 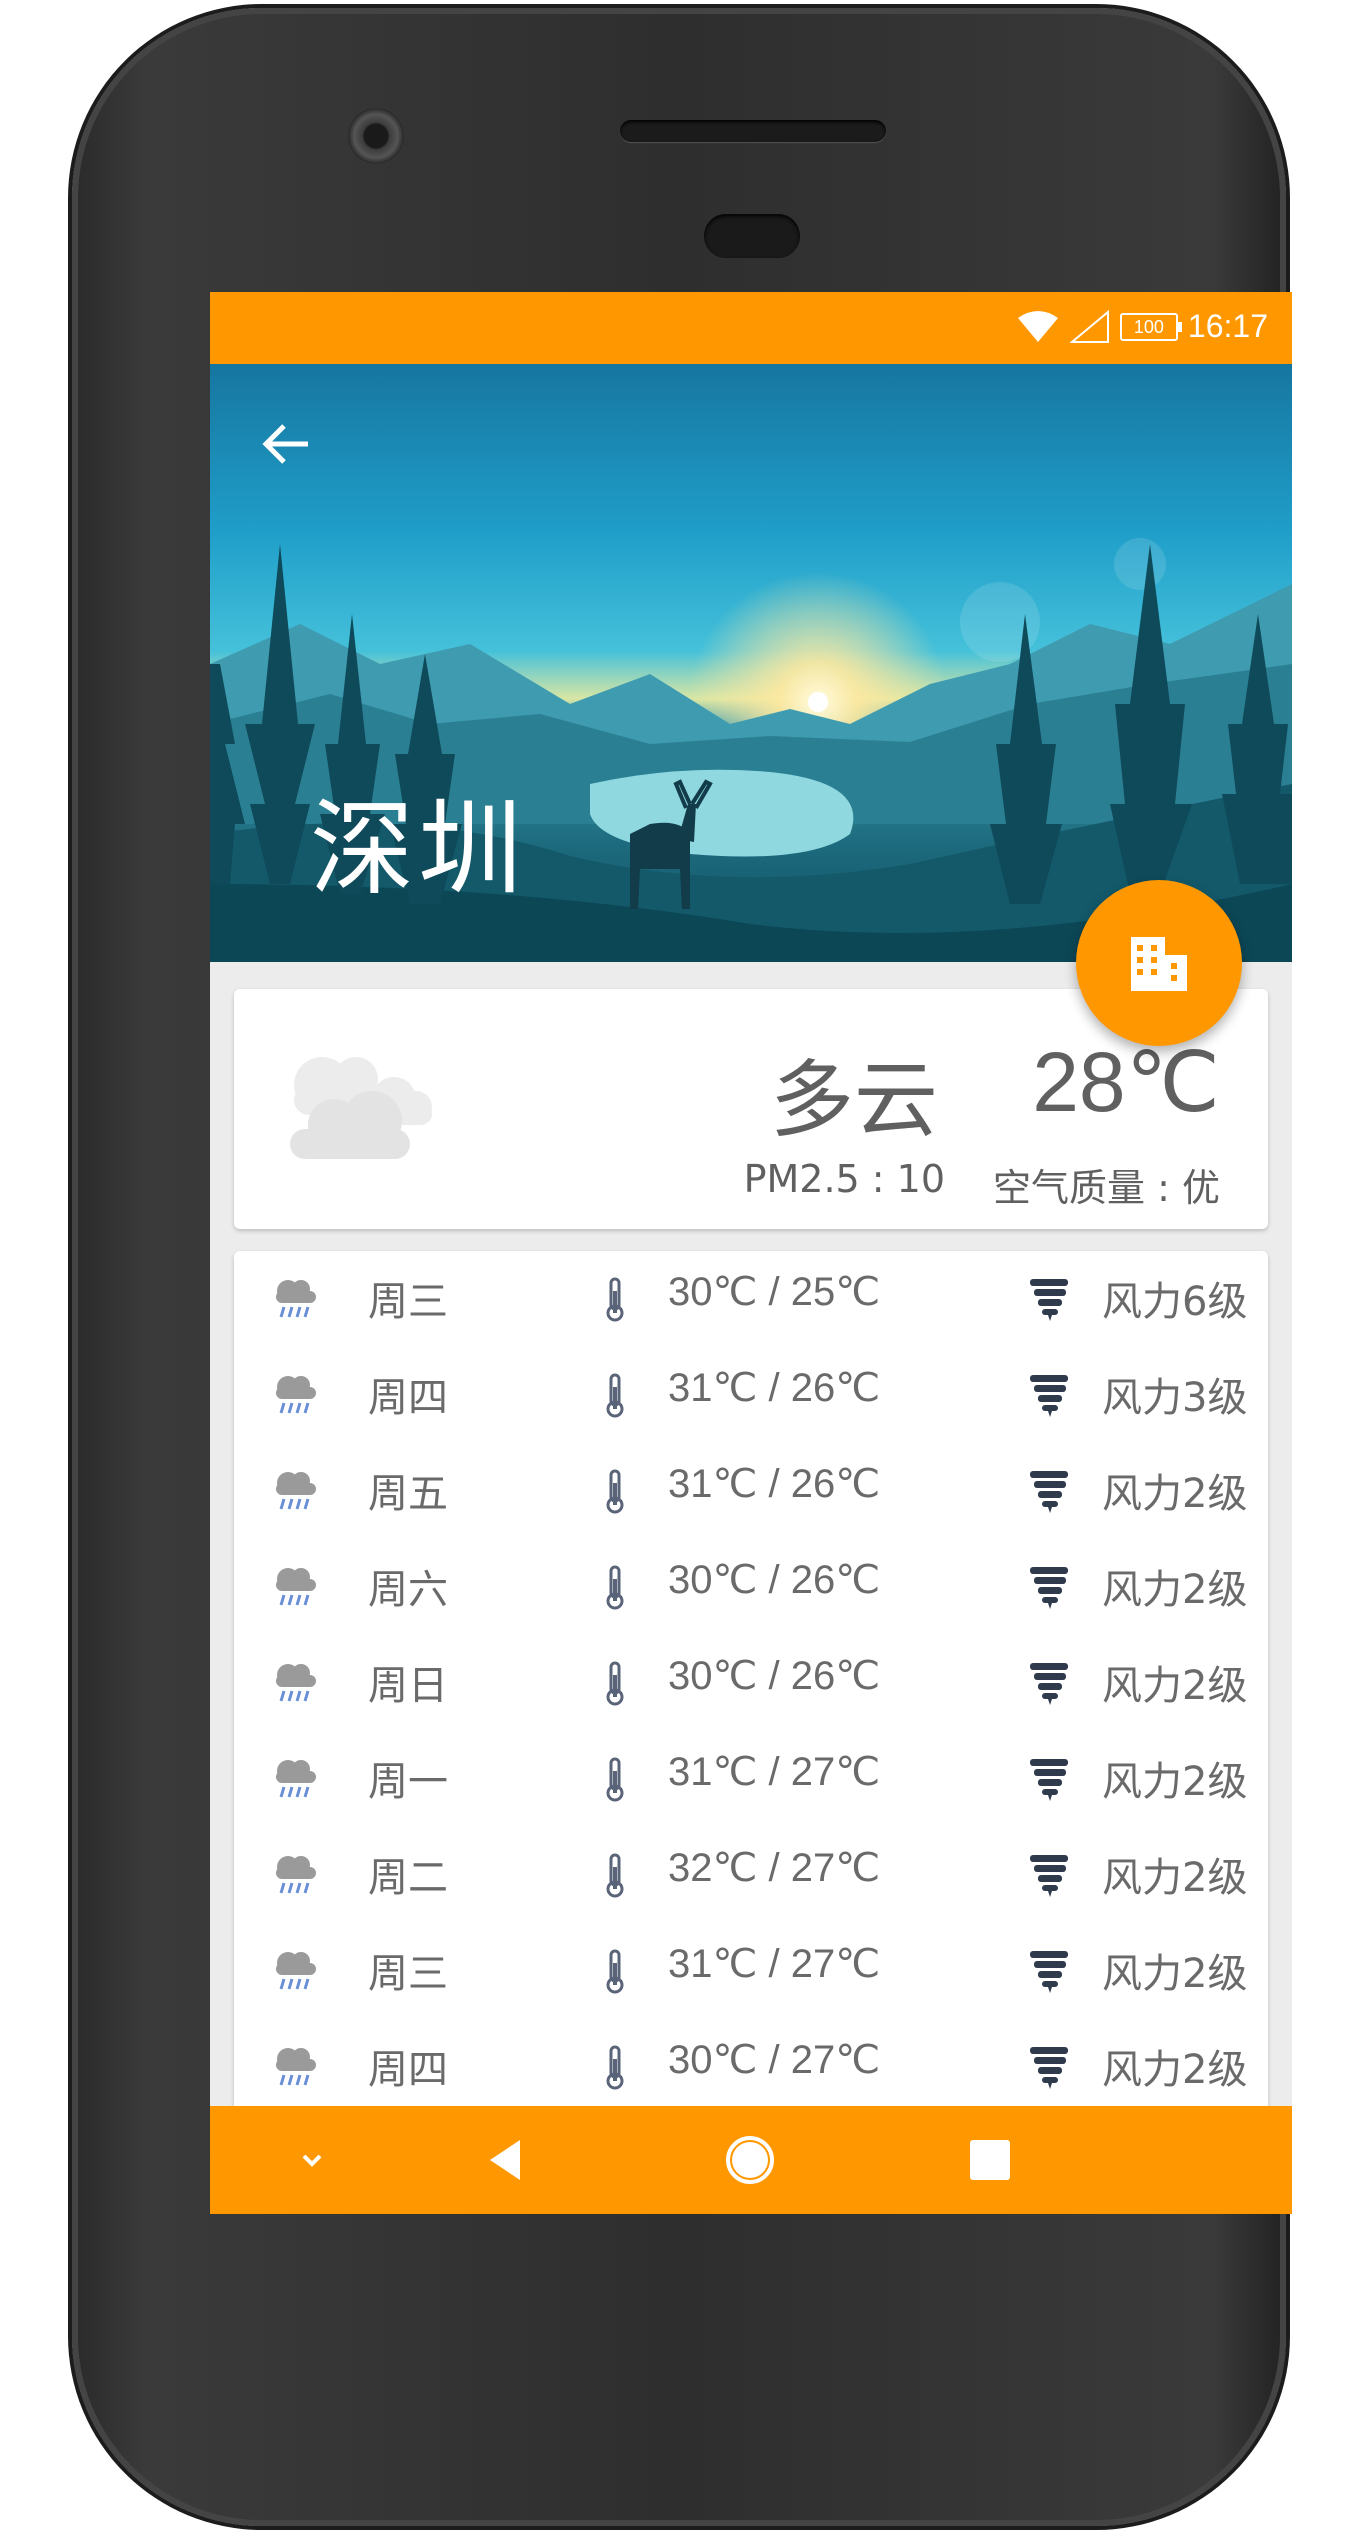 I want to click on forecast-row: 周日 30℃ / 26℃ 风力2级, so click(x=751, y=1683).